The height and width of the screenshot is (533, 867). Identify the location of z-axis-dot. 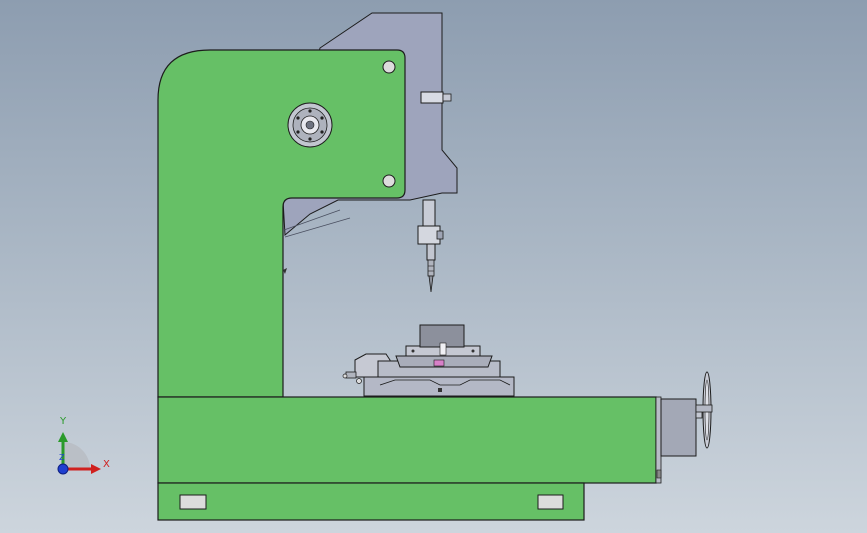
(63, 469).